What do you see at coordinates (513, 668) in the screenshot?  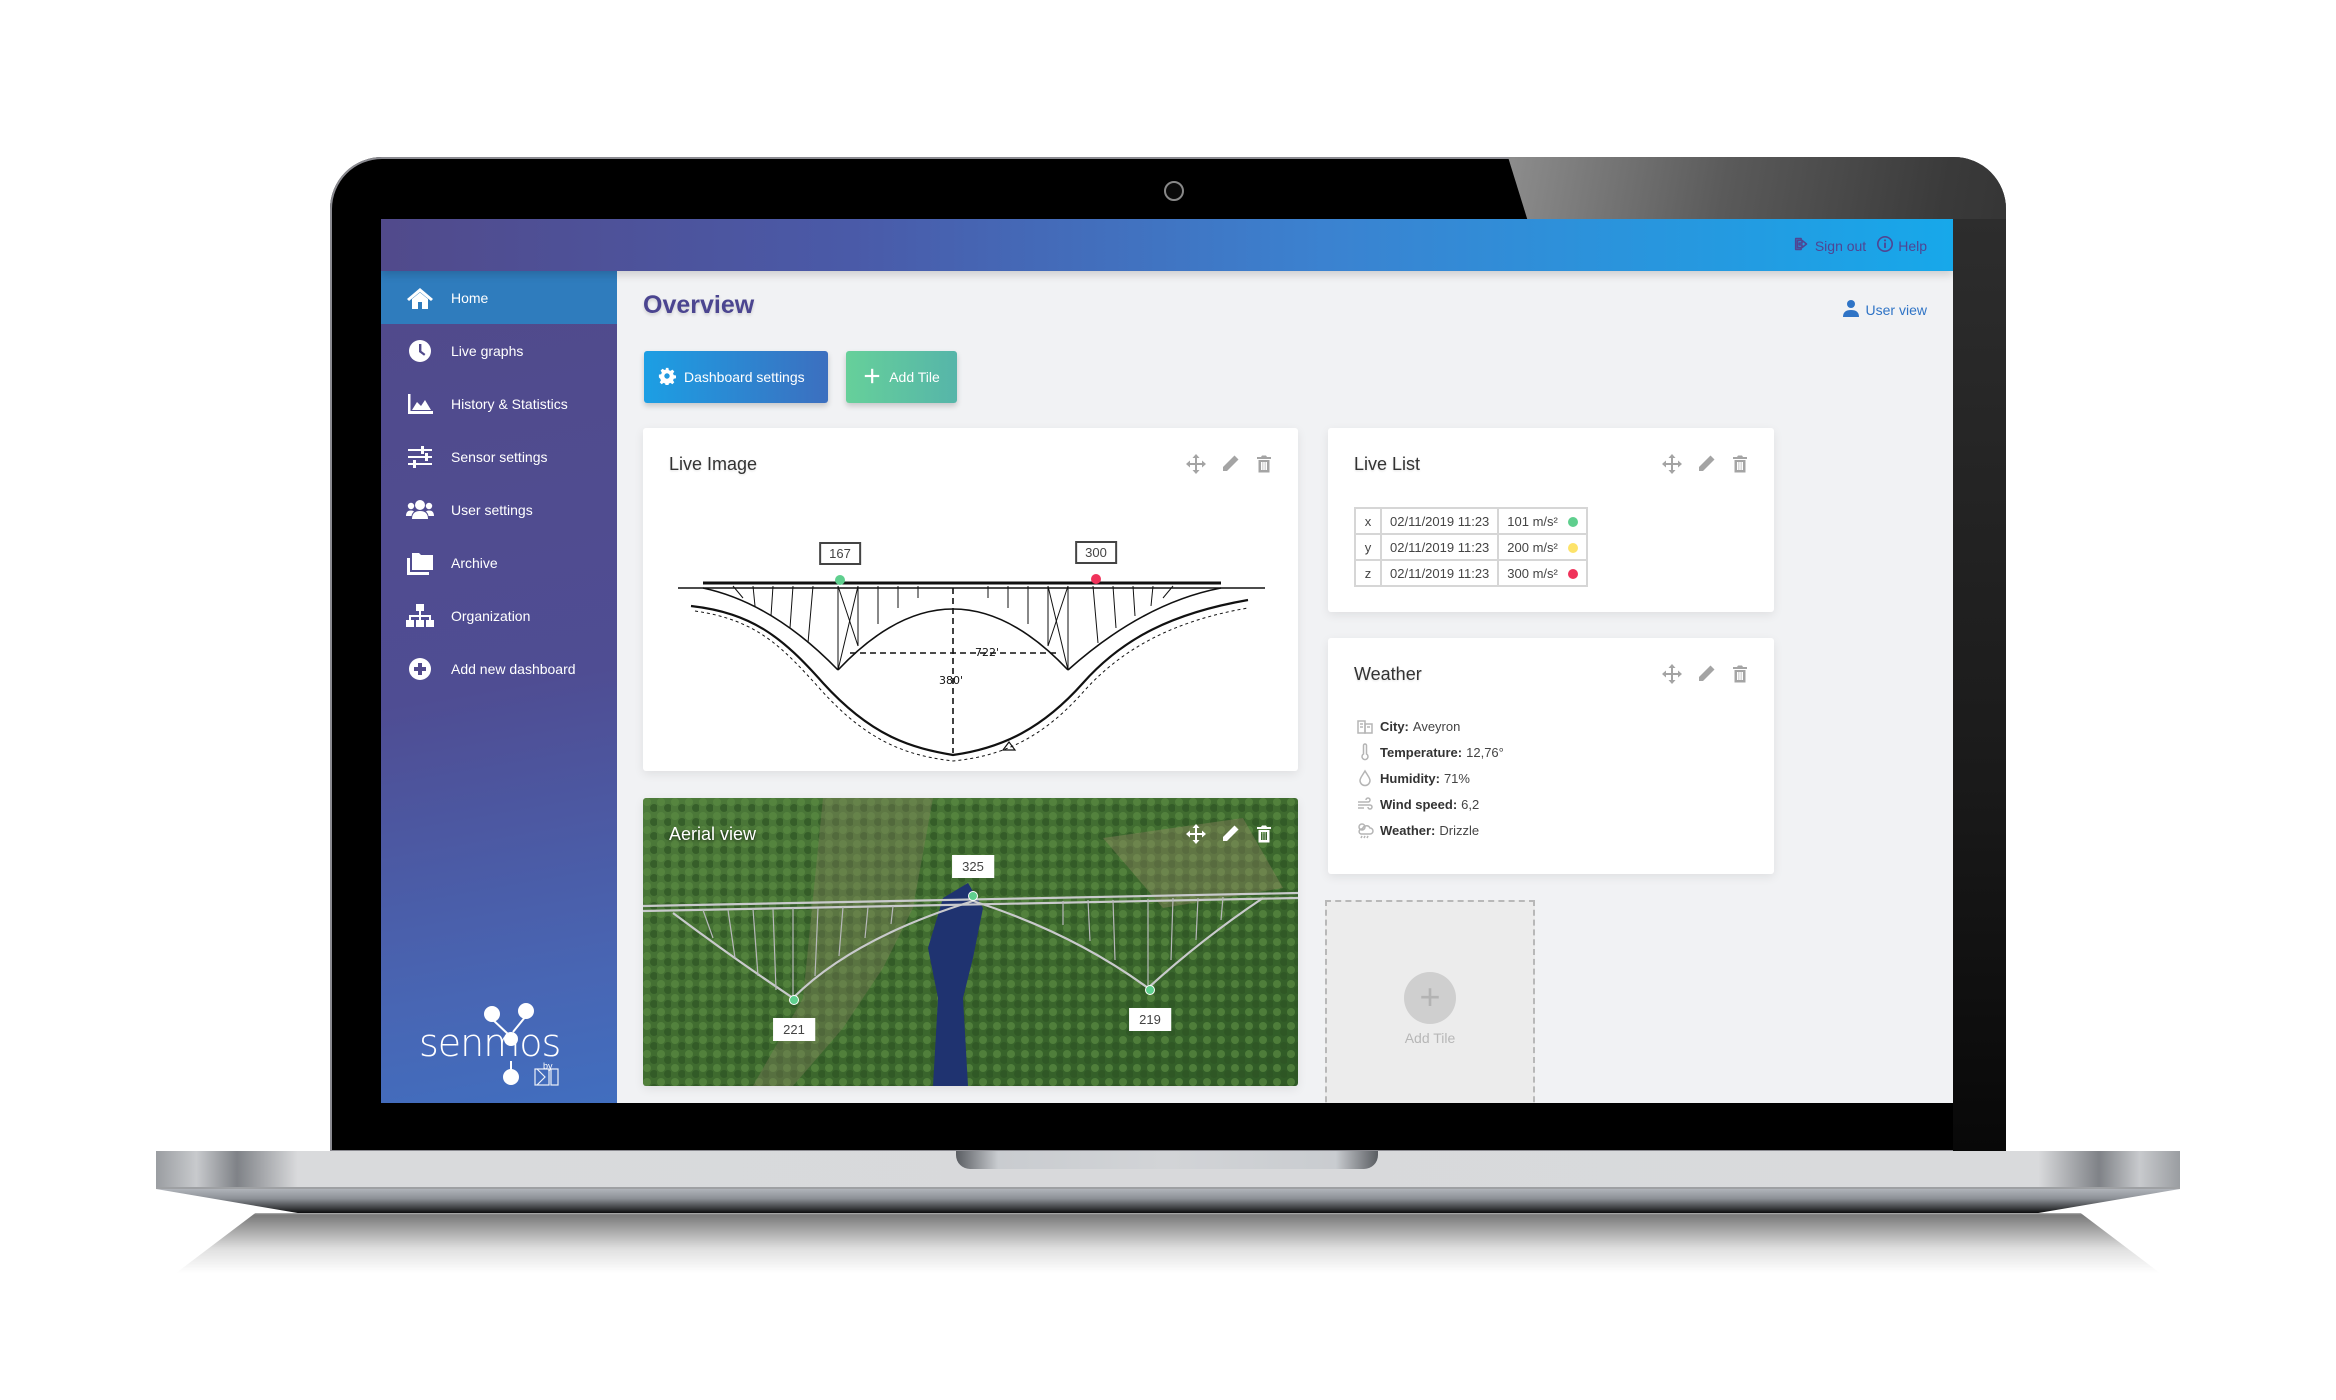 I see `sidebar-item-label: Add new dashboard` at bounding box center [513, 668].